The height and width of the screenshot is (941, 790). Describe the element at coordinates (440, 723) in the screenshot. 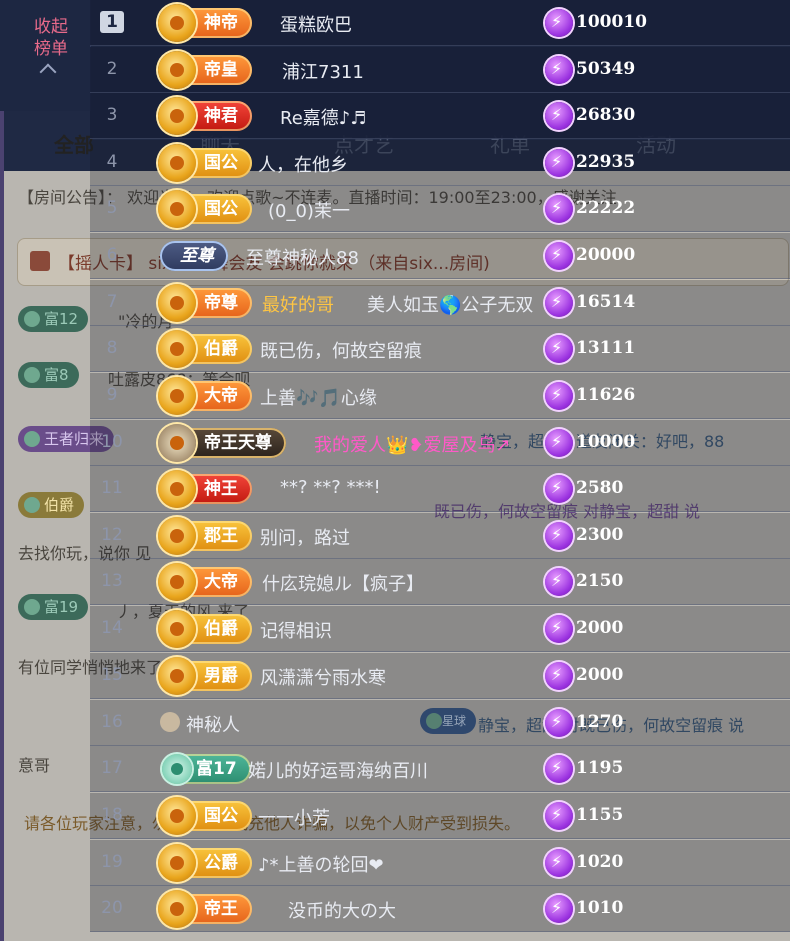

I see `ranking-row: 16 神秘人 1270` at that location.